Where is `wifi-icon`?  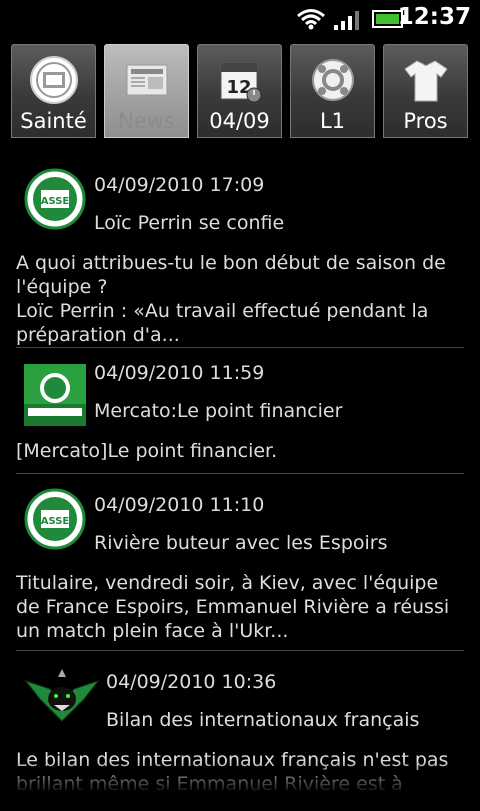 wifi-icon is located at coordinates (311, 19).